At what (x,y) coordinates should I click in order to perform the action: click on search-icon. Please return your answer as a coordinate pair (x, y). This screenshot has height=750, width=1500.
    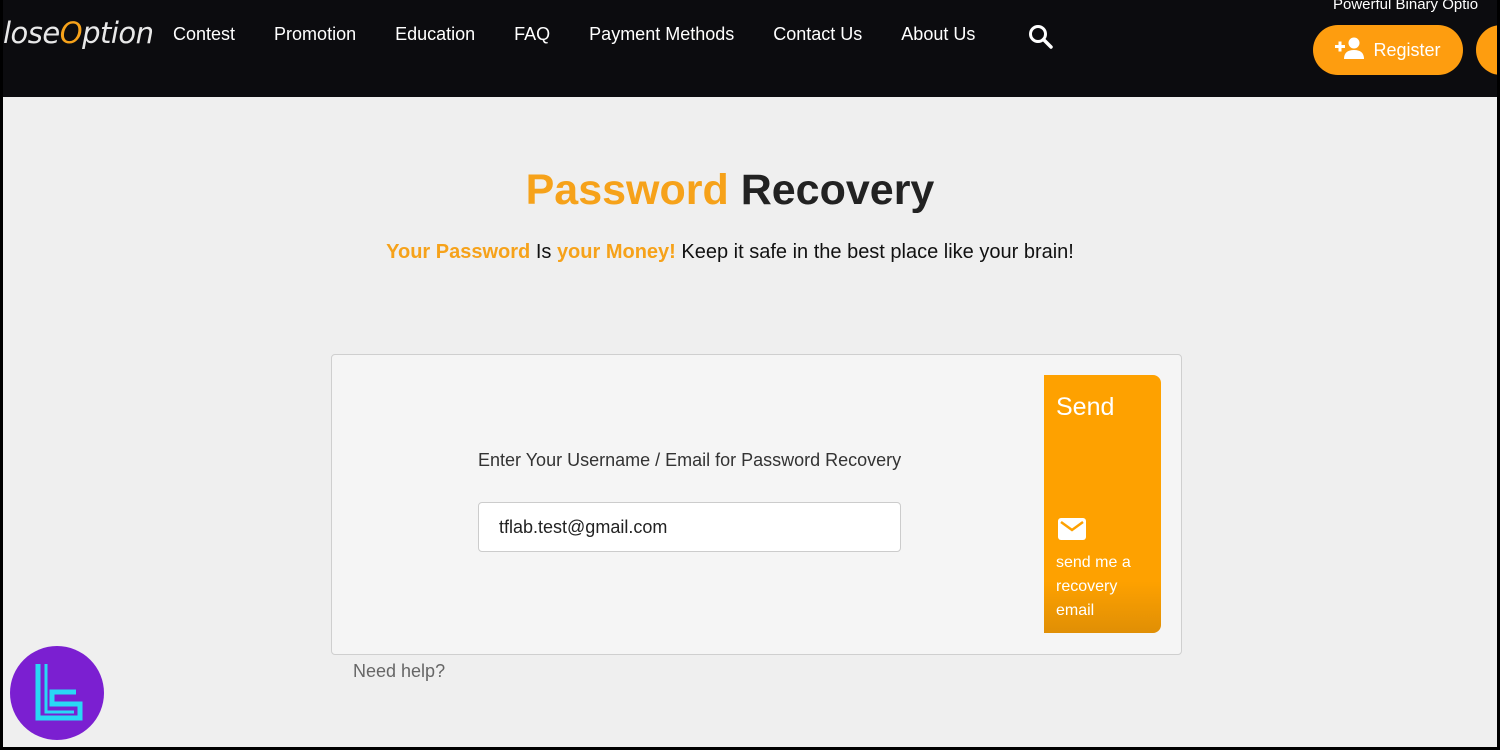
    Looking at the image, I should click on (1041, 39).